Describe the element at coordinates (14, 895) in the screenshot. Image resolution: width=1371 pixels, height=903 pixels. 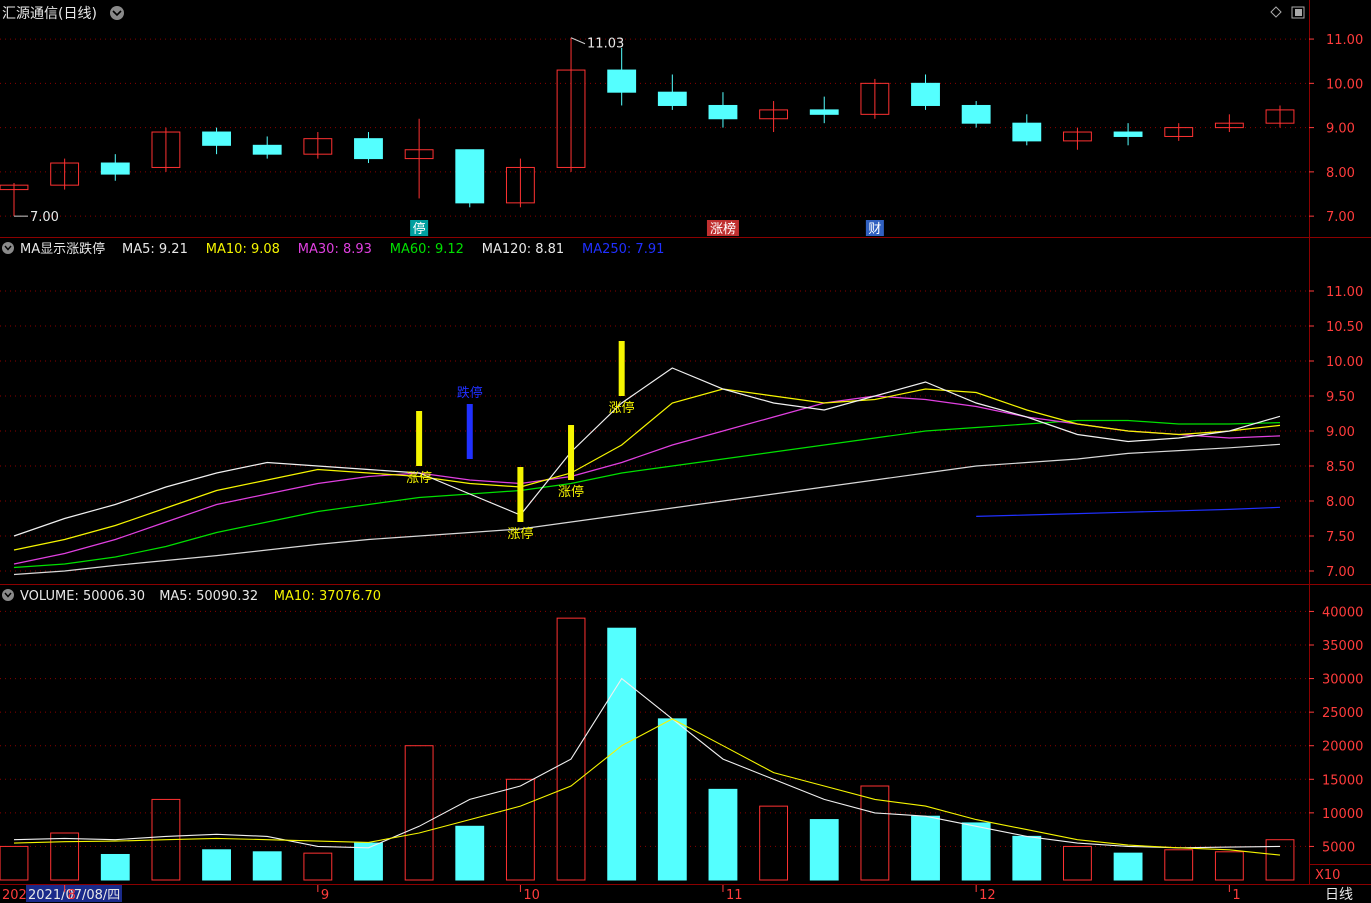
I see `time-start-label: 202` at that location.